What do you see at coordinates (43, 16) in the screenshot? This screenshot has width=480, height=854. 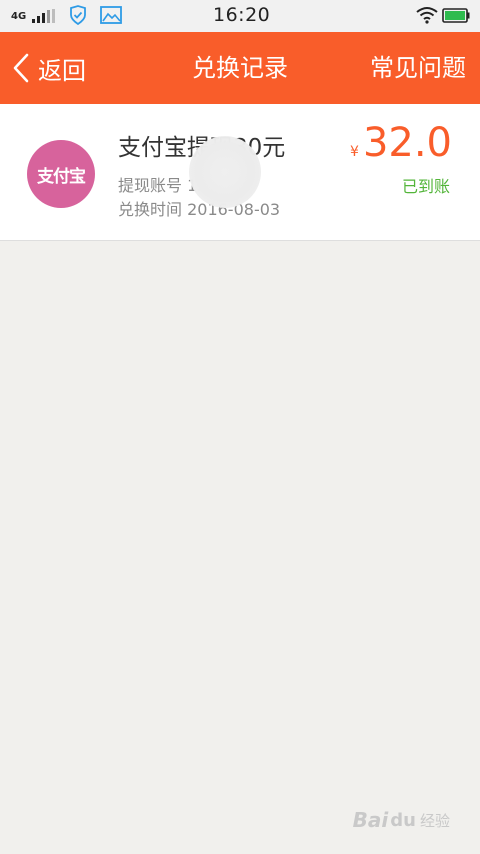 I see `signal-icon` at bounding box center [43, 16].